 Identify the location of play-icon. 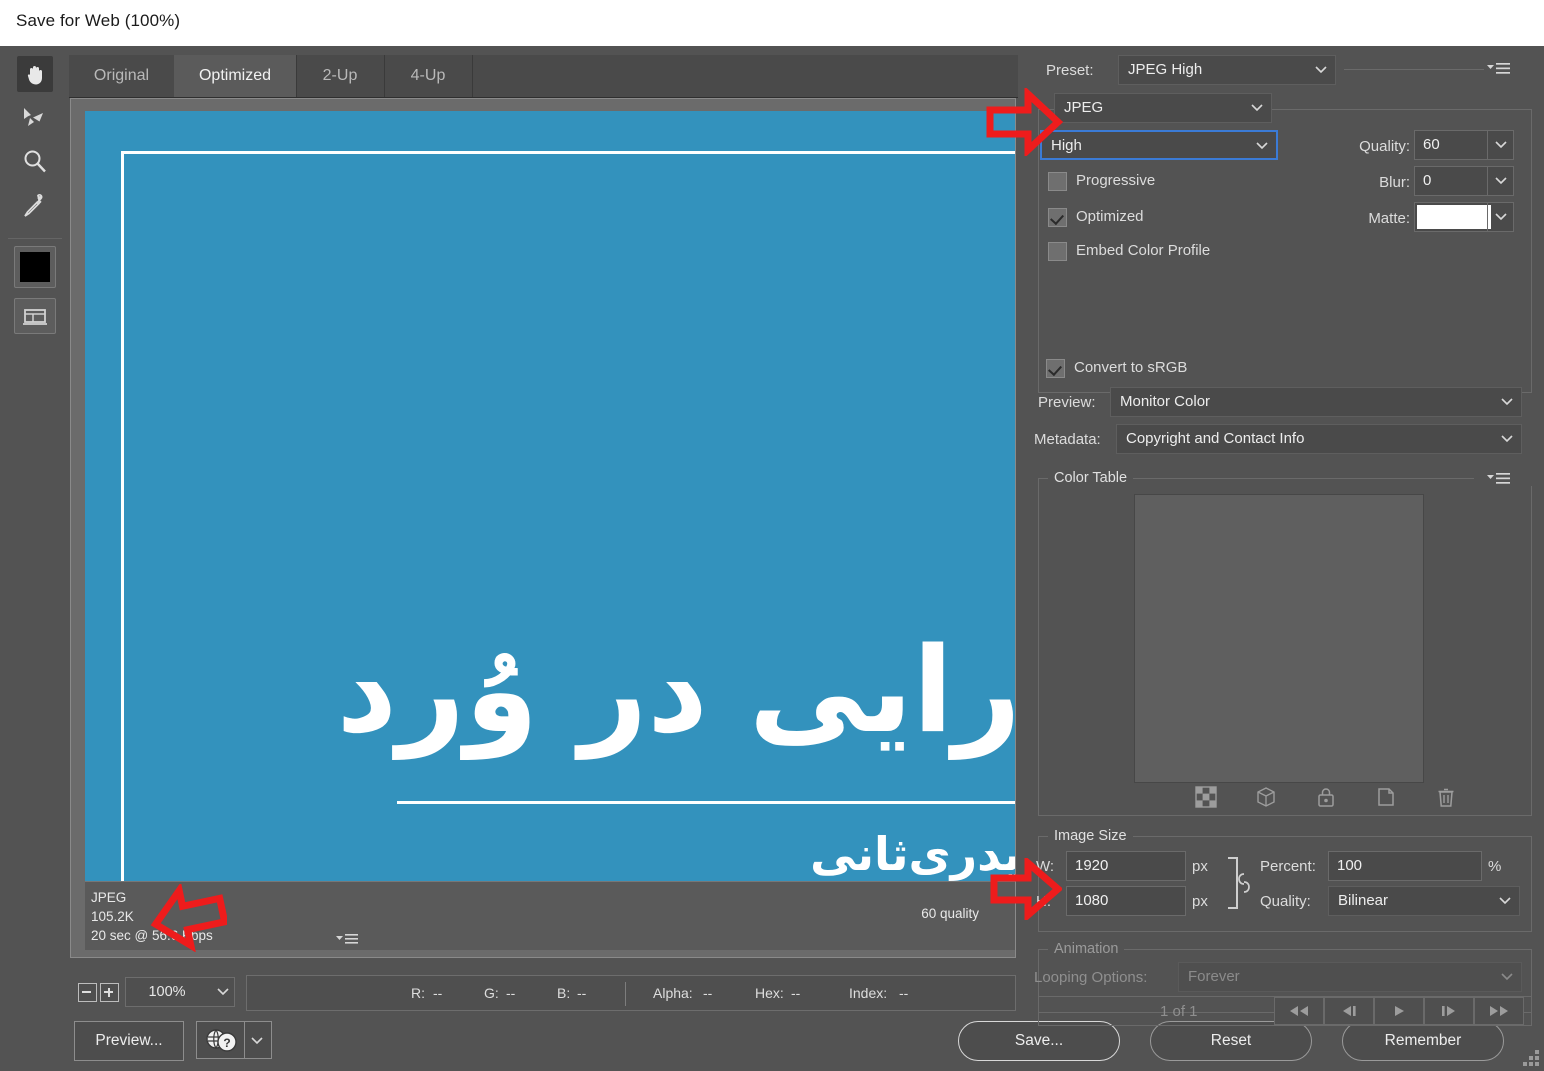
(1399, 1011).